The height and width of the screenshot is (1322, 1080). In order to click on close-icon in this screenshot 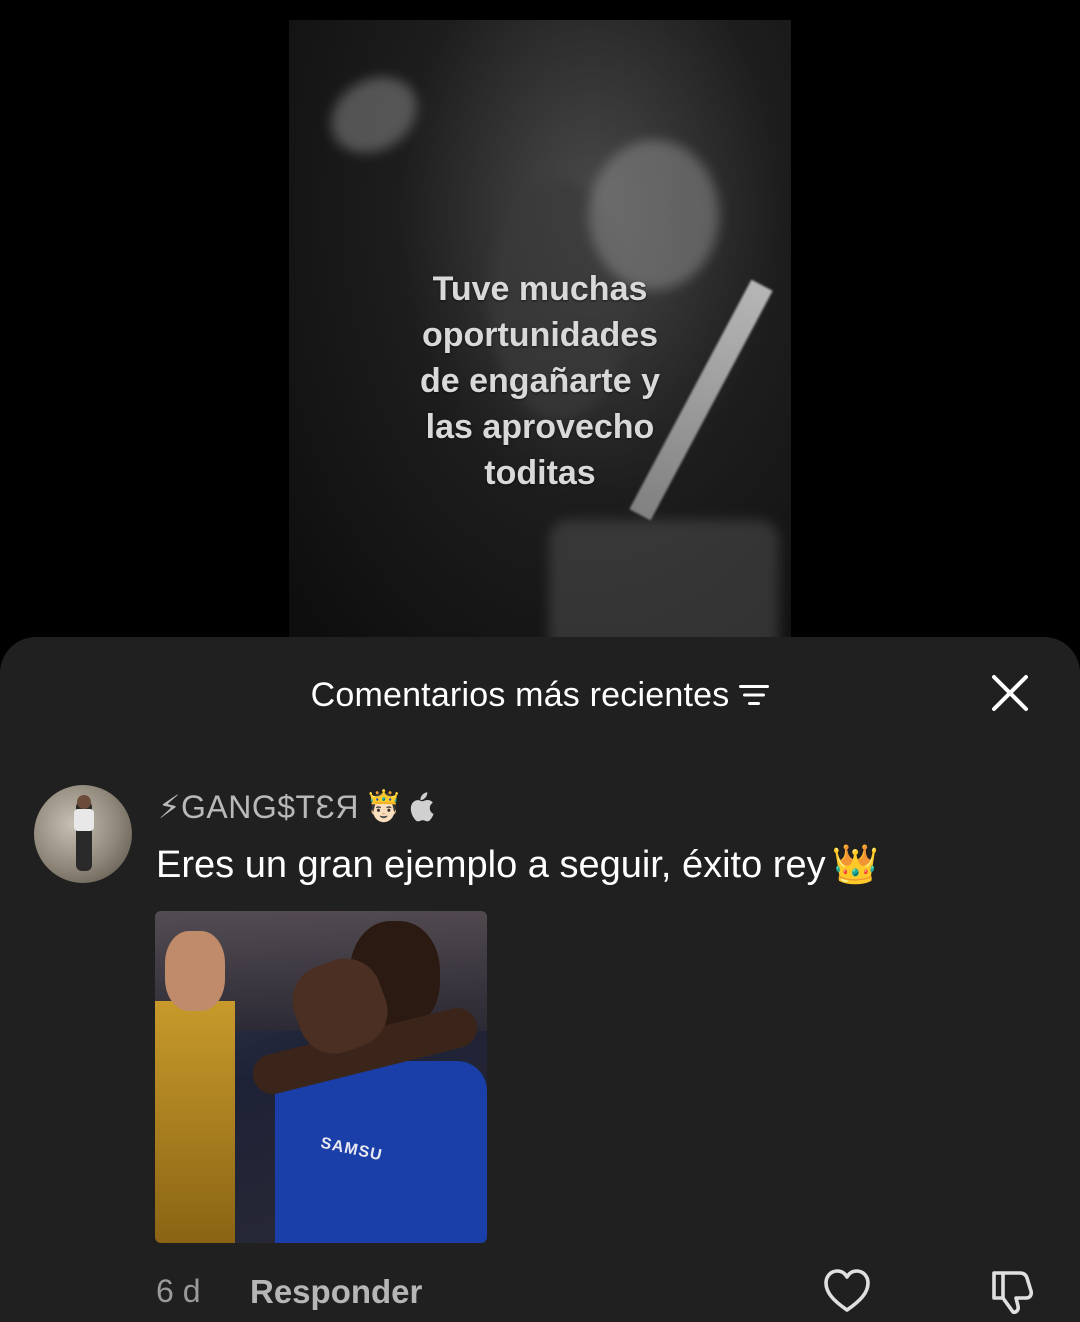, I will do `click(1010, 693)`.